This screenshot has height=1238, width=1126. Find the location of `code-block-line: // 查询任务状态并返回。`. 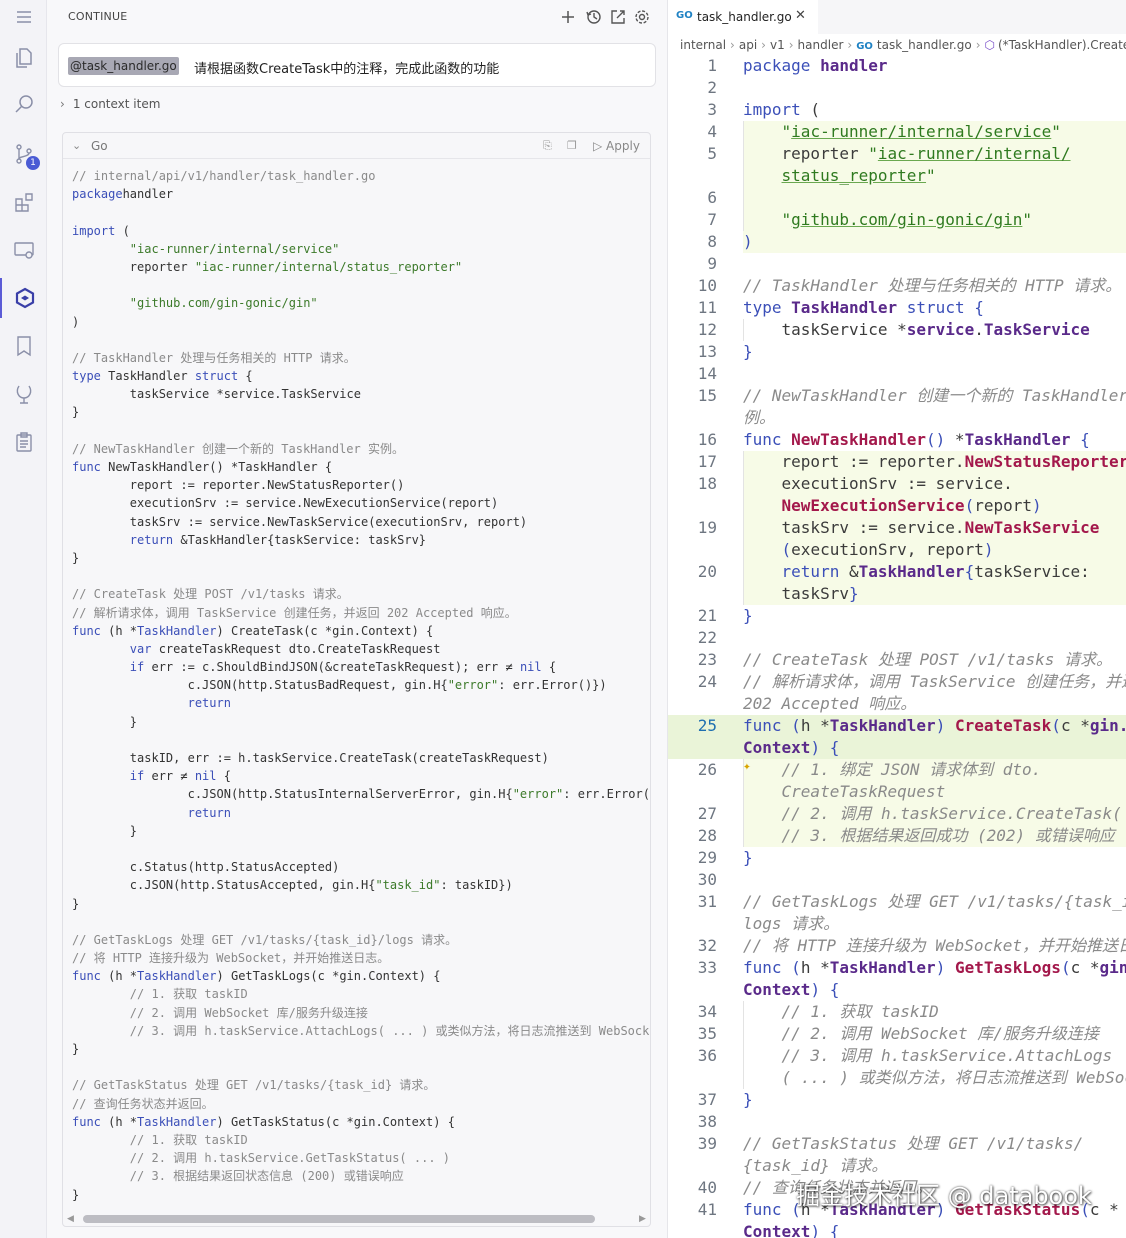

code-block-line: // 查询任务状态并返回。 is located at coordinates (361, 1104).